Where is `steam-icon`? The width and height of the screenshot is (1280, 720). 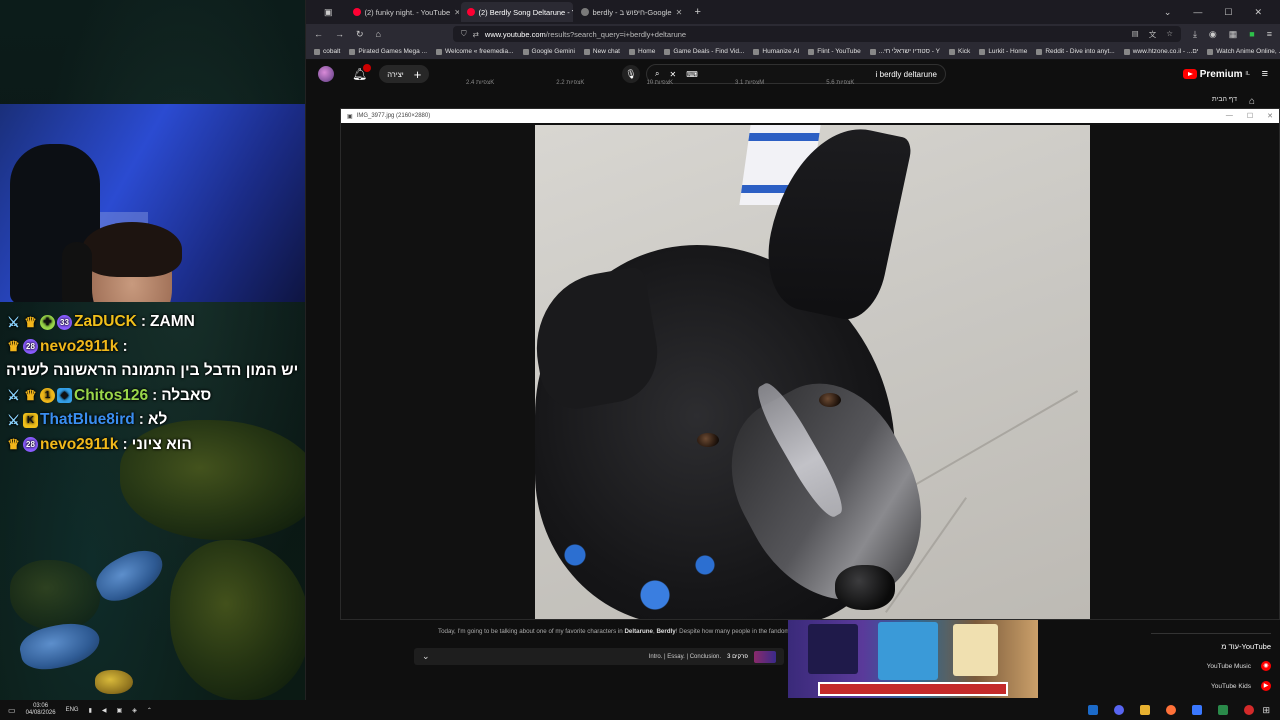
steam-icon is located at coordinates (1093, 710).